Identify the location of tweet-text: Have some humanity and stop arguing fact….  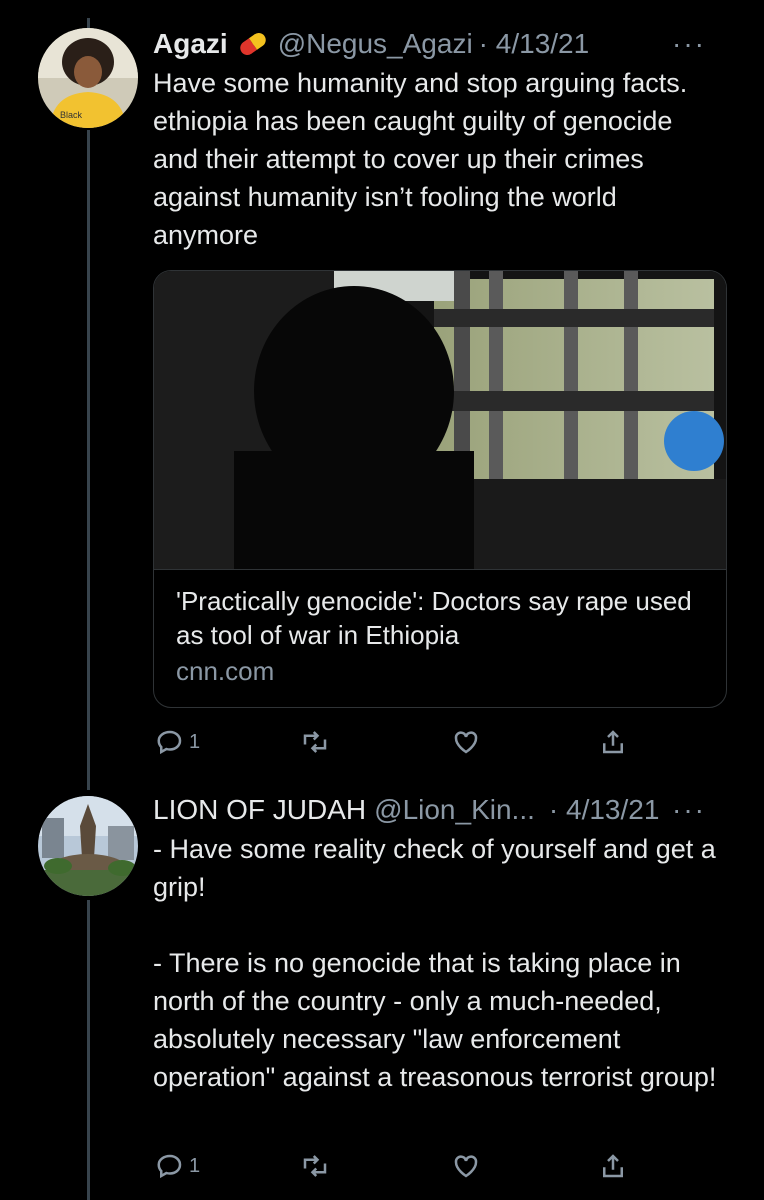
(428, 159).